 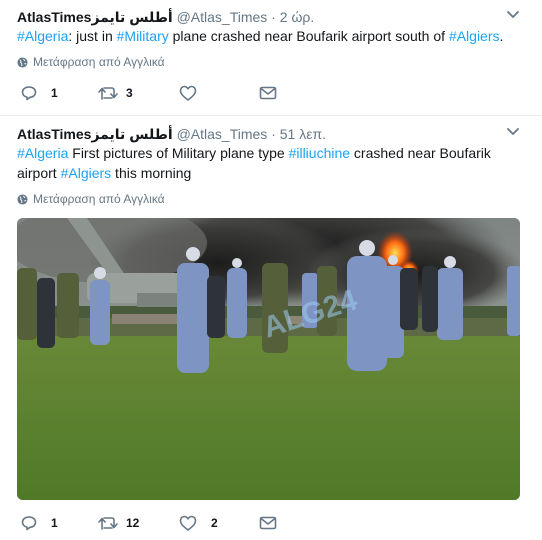 I want to click on retweet-count: 3, so click(x=129, y=93).